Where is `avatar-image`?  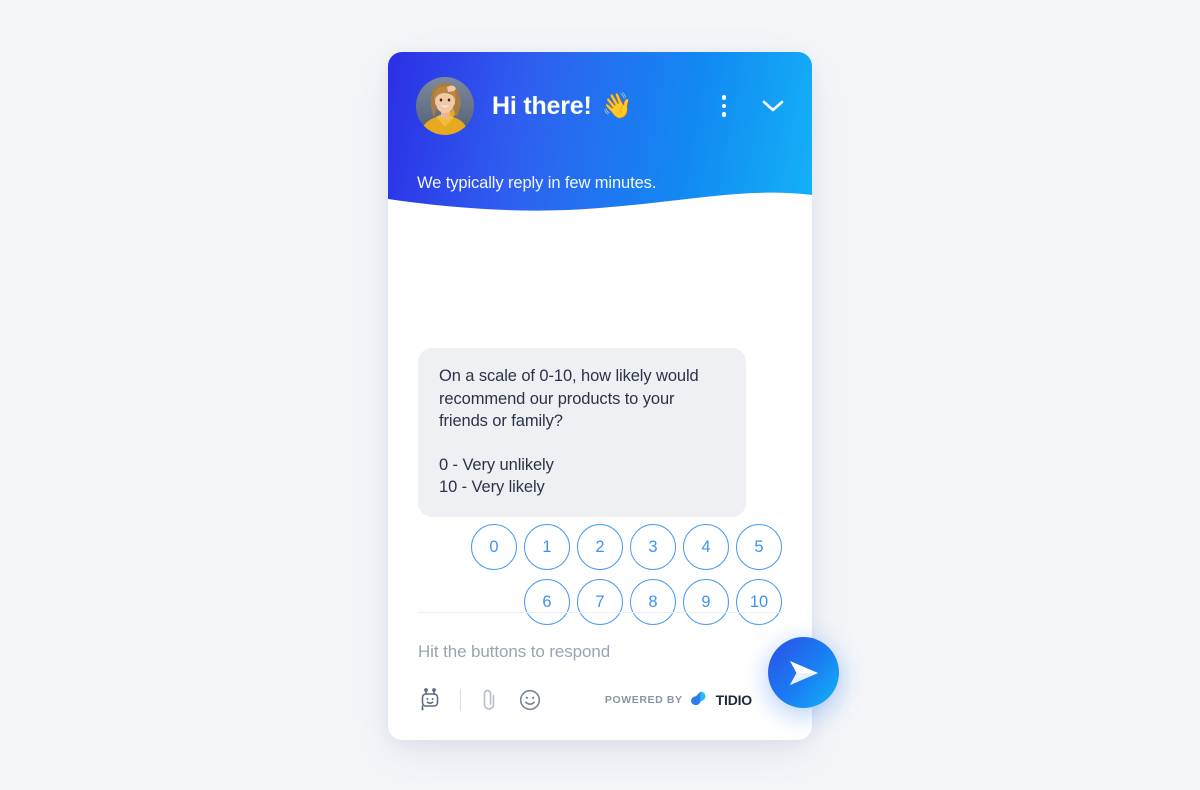 avatar-image is located at coordinates (445, 106).